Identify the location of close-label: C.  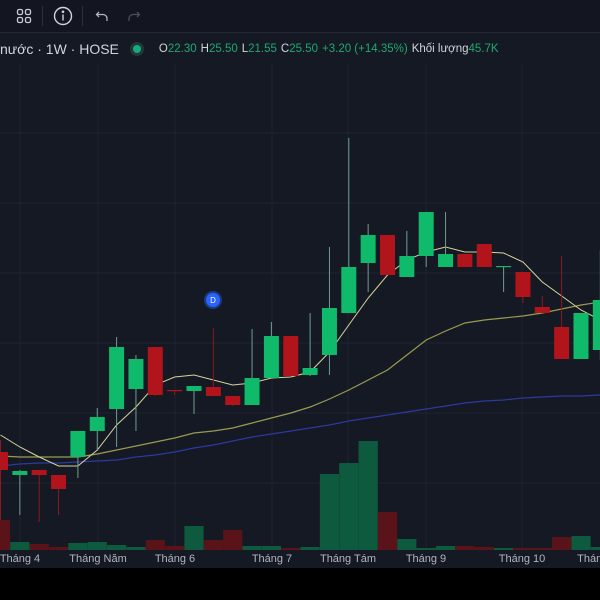
(285, 49).